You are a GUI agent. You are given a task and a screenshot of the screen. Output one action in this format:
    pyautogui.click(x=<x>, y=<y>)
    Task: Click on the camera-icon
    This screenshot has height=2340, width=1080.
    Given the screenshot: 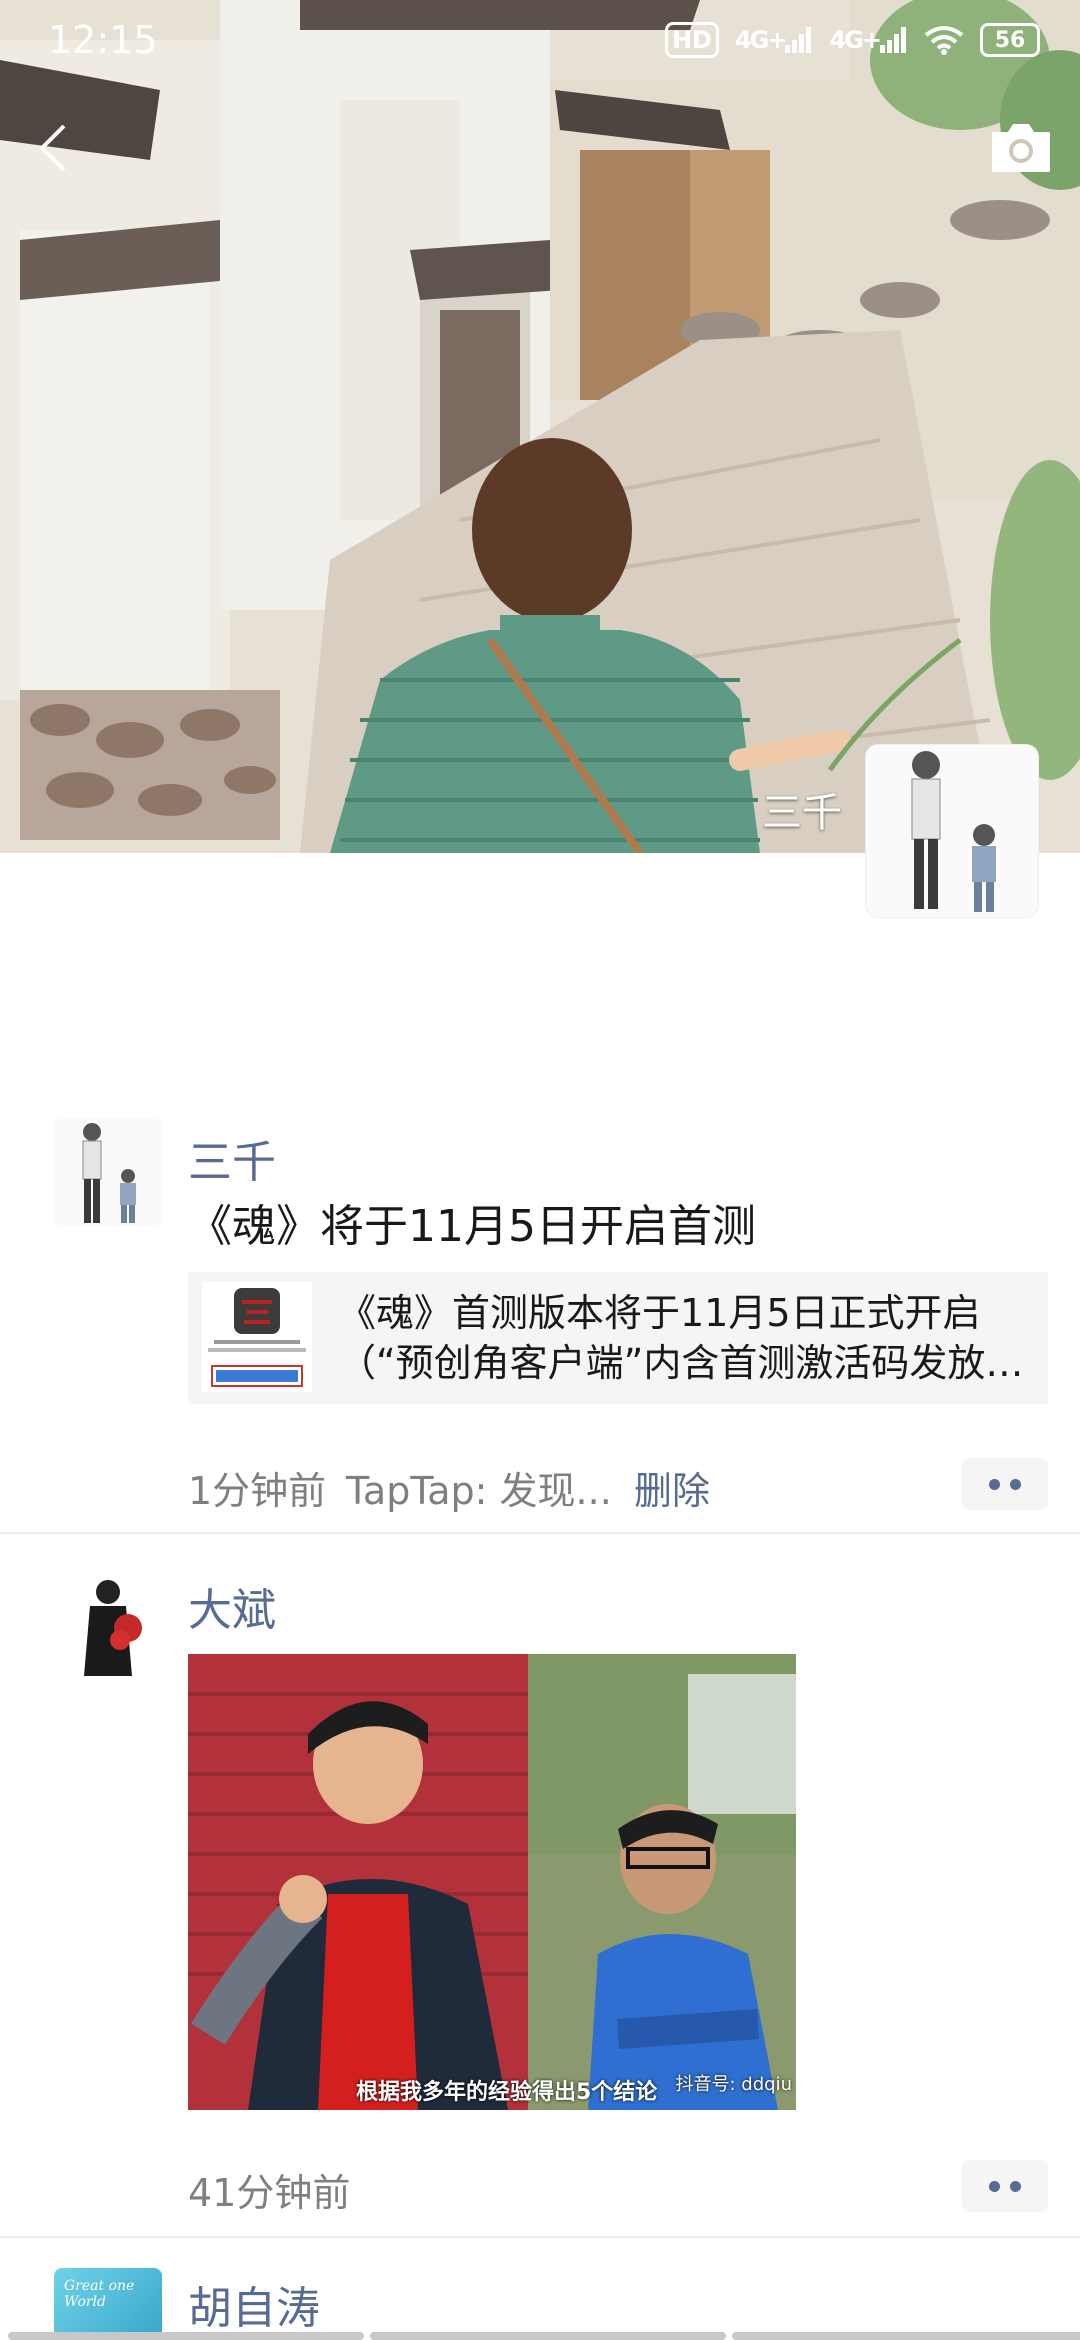 What is the action you would take?
    pyautogui.click(x=1021, y=148)
    